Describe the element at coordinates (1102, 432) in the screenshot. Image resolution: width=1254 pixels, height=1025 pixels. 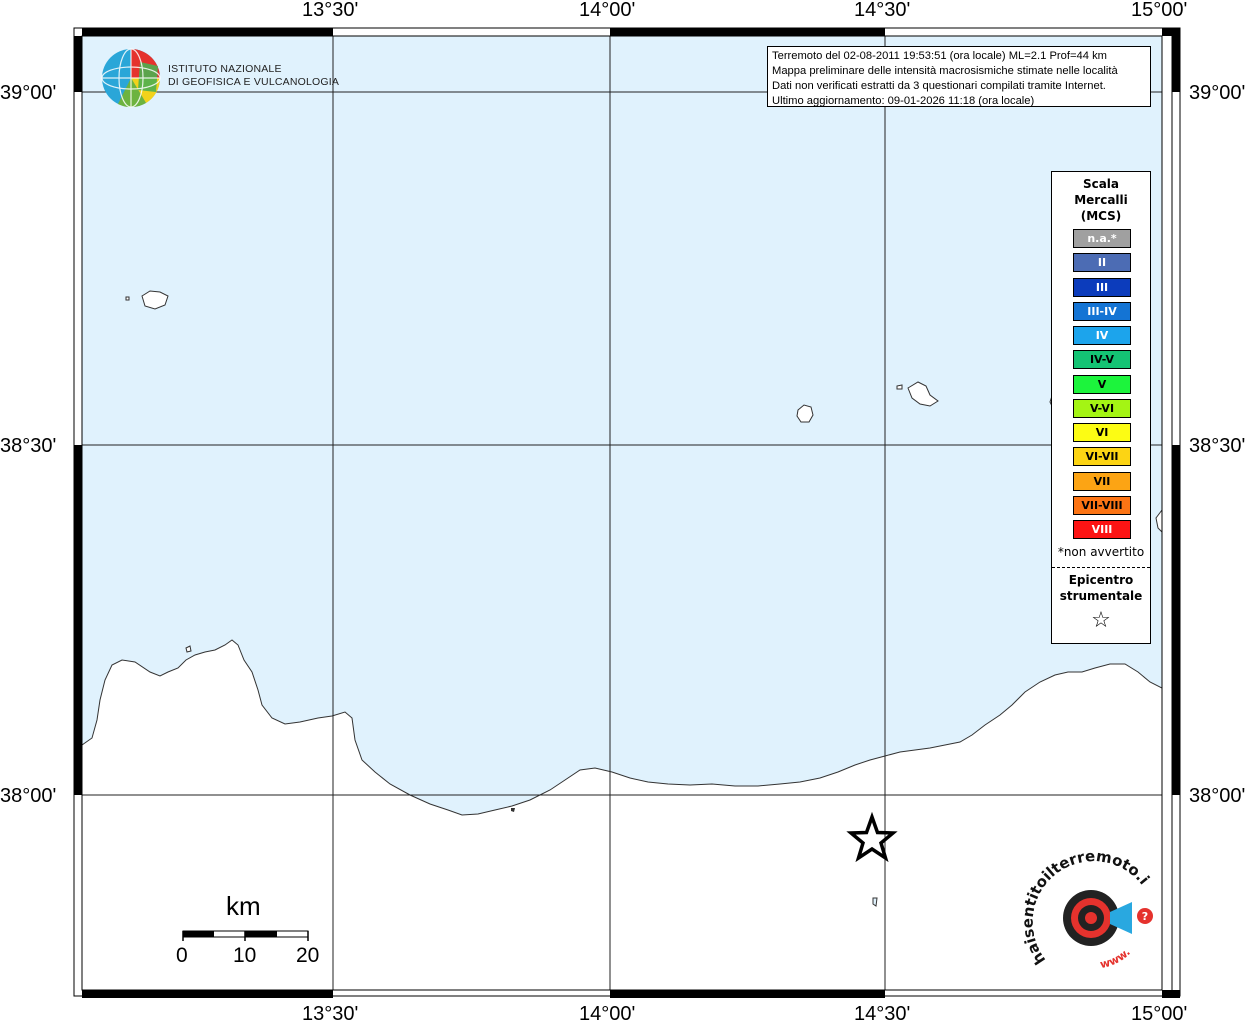
I see `legend-swatch-vi: VI` at that location.